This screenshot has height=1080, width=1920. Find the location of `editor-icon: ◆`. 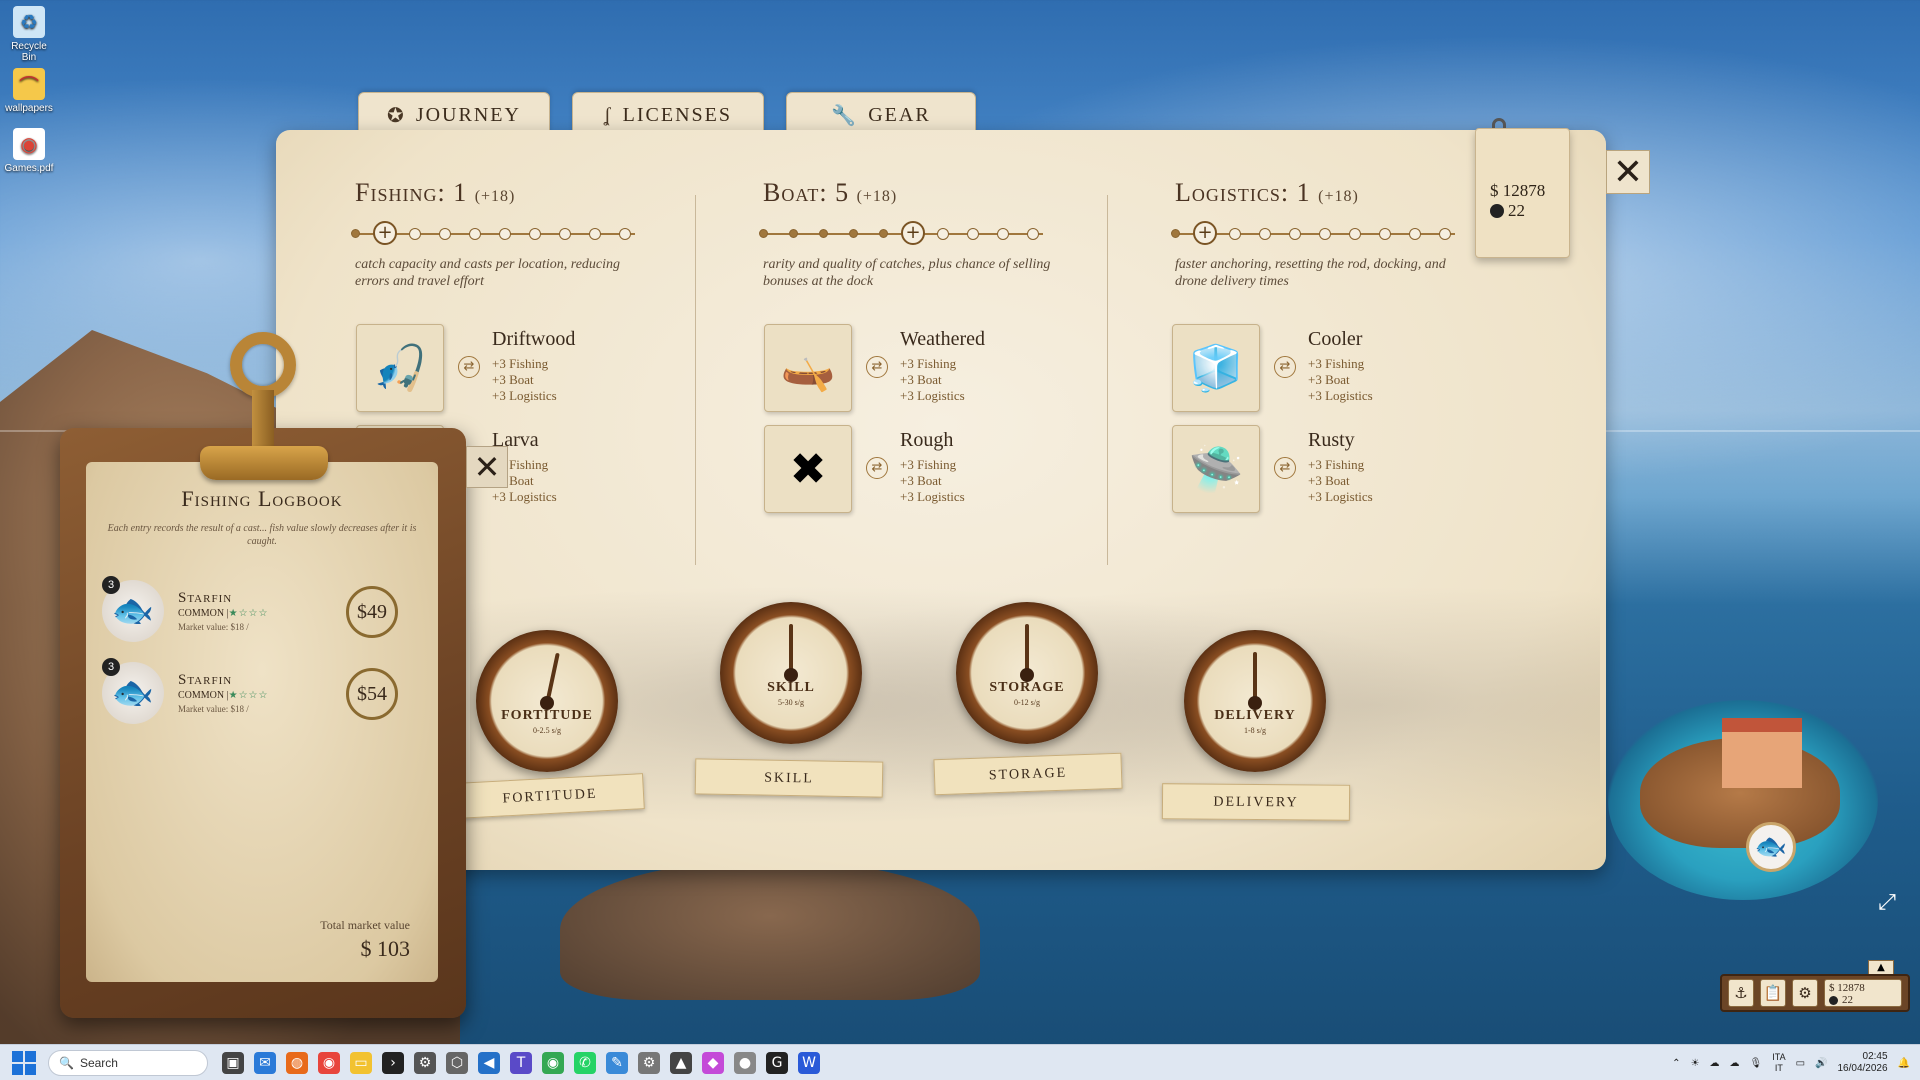

editor-icon: ◆ is located at coordinates (713, 1062).